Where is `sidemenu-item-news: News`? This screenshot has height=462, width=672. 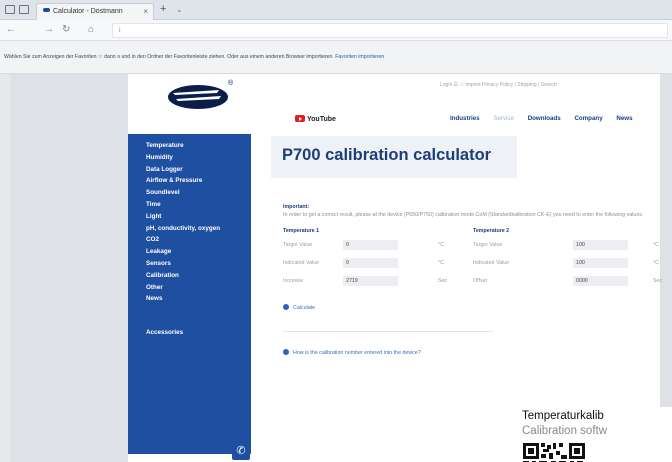
sidemenu-item-news: News is located at coordinates (198, 301).